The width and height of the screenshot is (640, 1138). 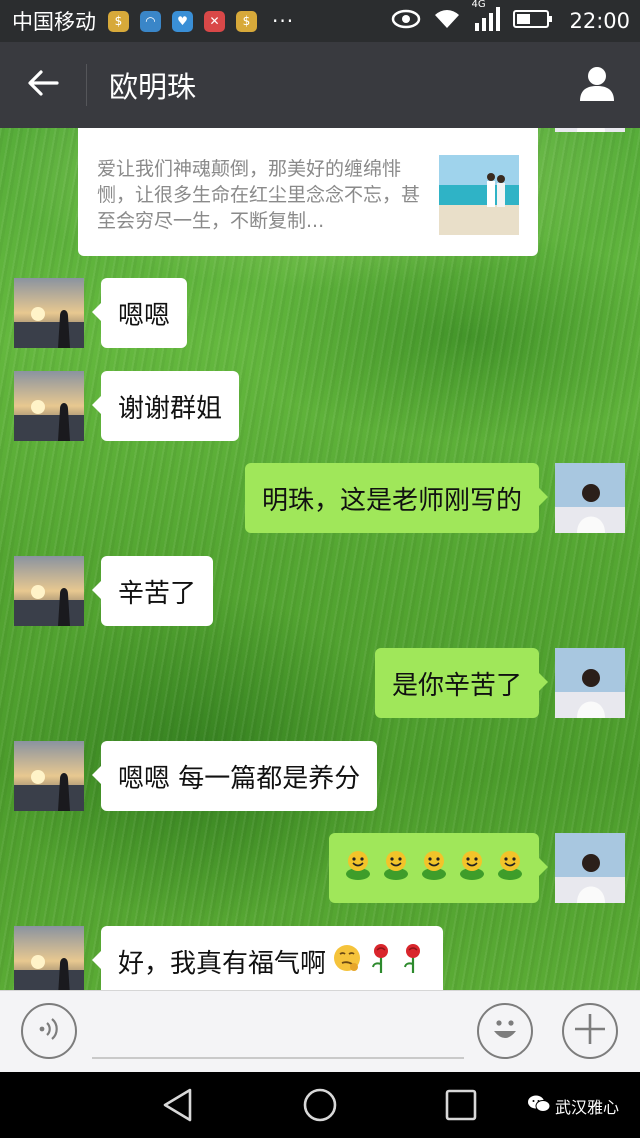 I want to click on message-text: 辛苦了, so click(x=157, y=593).